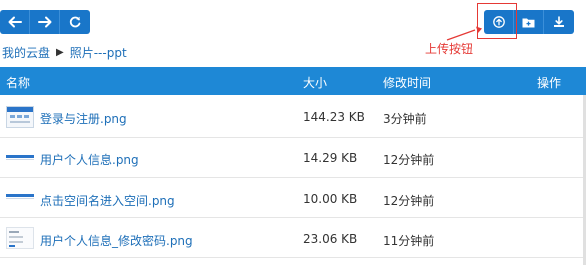 This screenshot has width=586, height=265. I want to click on breadcrumb-root-link: 我的云盘, so click(26, 52).